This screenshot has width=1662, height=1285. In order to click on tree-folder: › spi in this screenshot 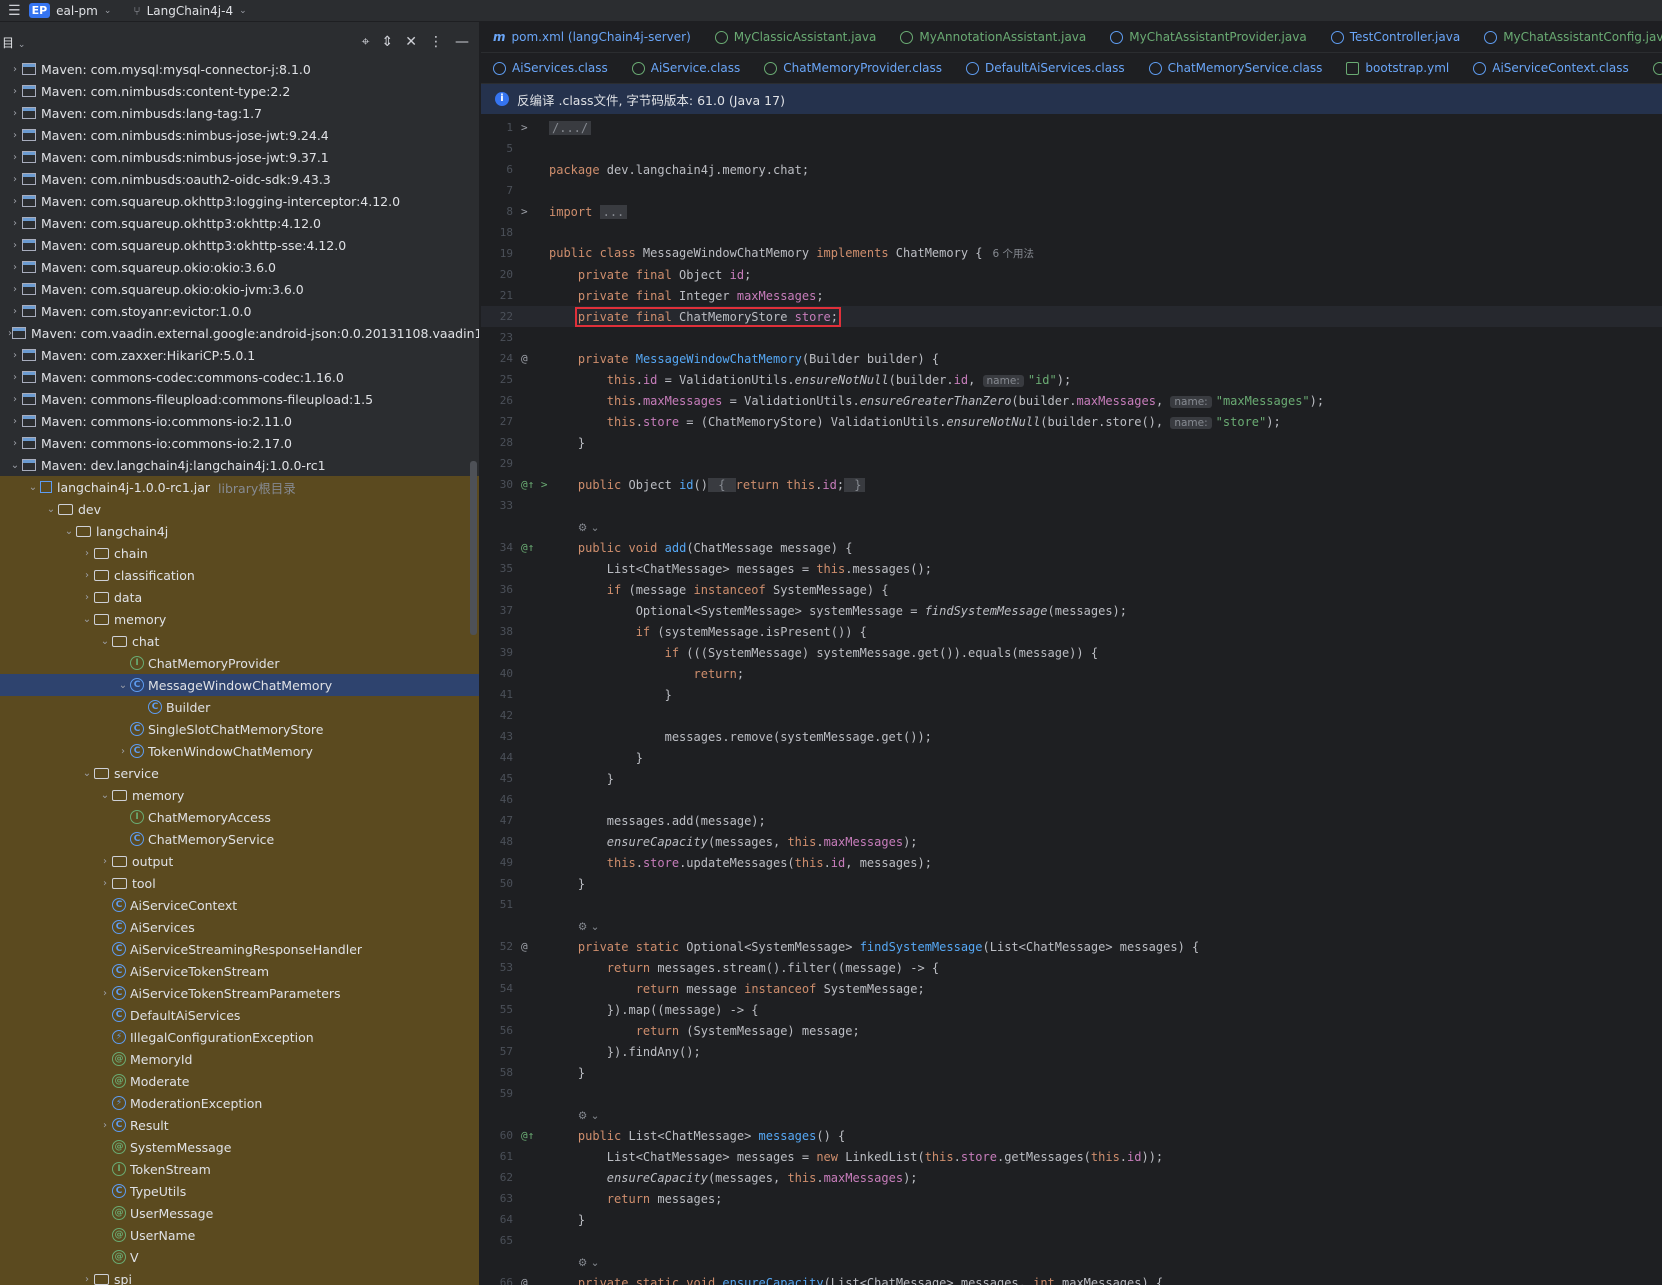, I will do `click(239, 1276)`.